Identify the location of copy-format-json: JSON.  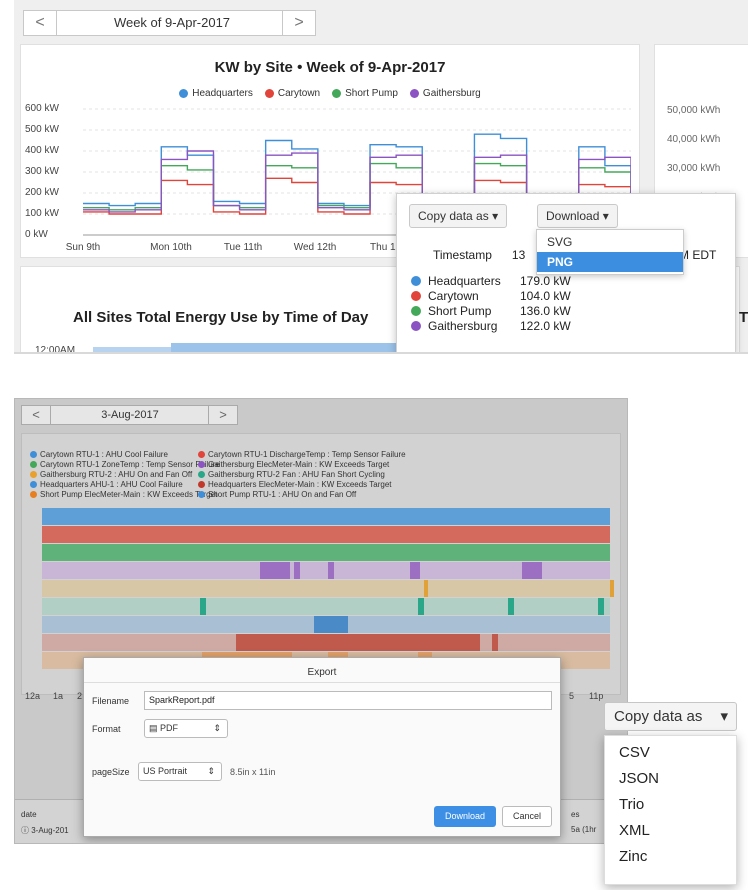
(670, 779).